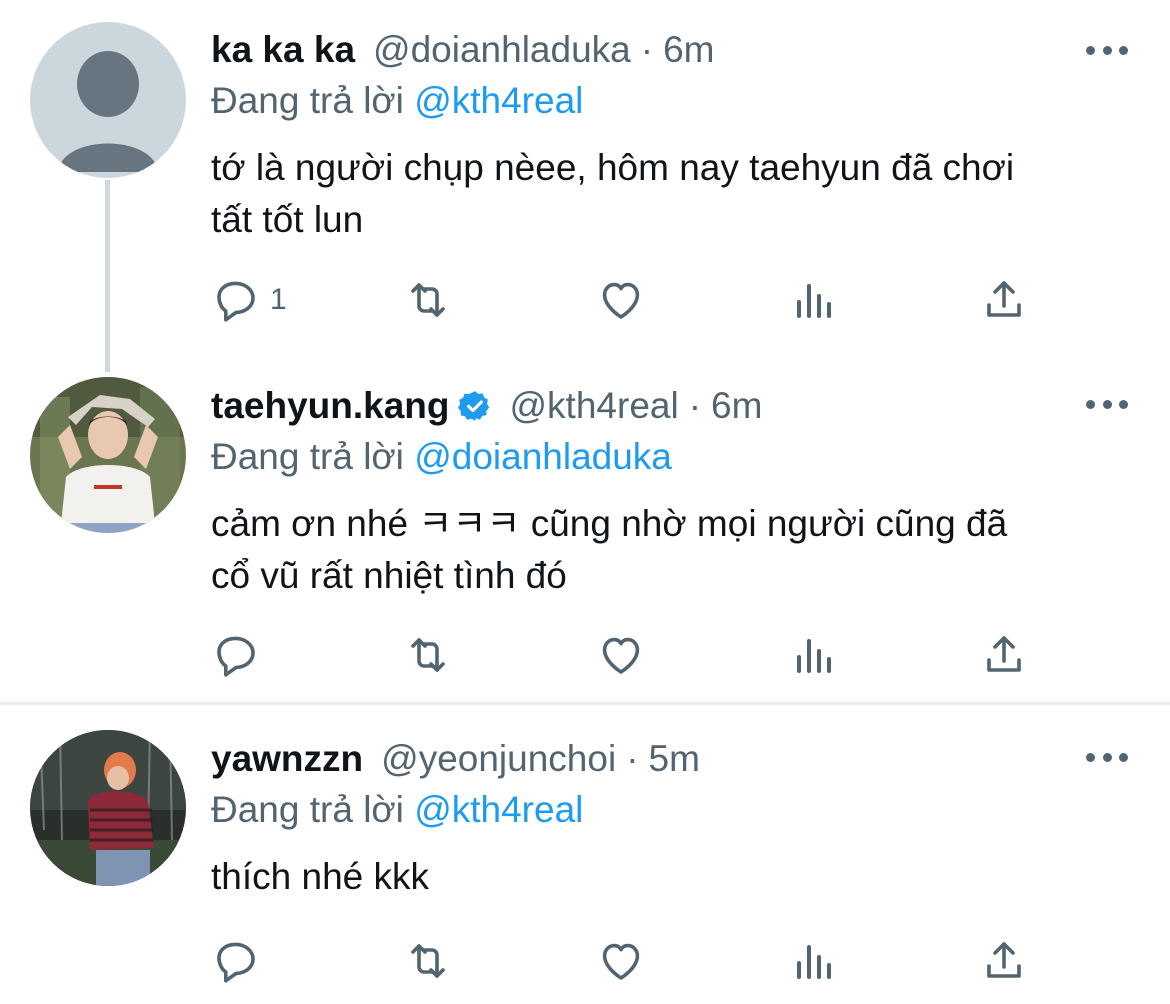 Image resolution: width=1170 pixels, height=1004 pixels. What do you see at coordinates (330, 406) in the screenshot?
I see `display-name: taehyun.kang` at bounding box center [330, 406].